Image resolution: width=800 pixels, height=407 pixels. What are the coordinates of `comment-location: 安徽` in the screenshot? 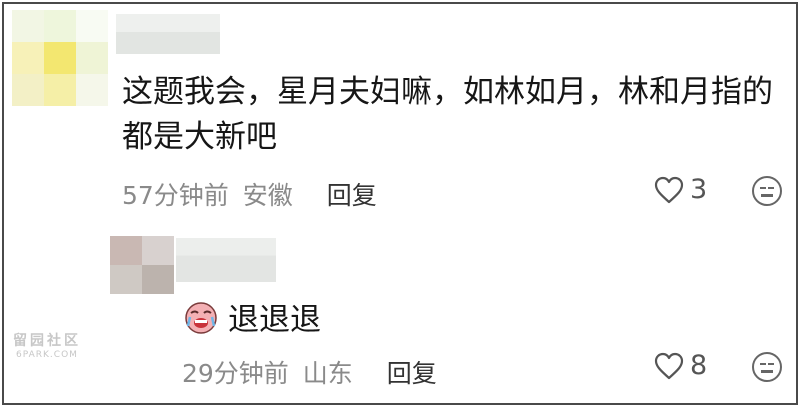 It's located at (267, 195).